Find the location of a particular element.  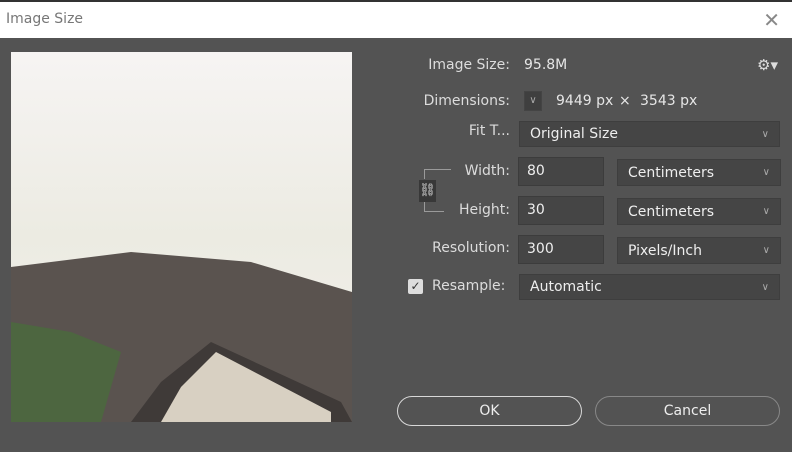

image-size-value: 95.8M is located at coordinates (546, 65).